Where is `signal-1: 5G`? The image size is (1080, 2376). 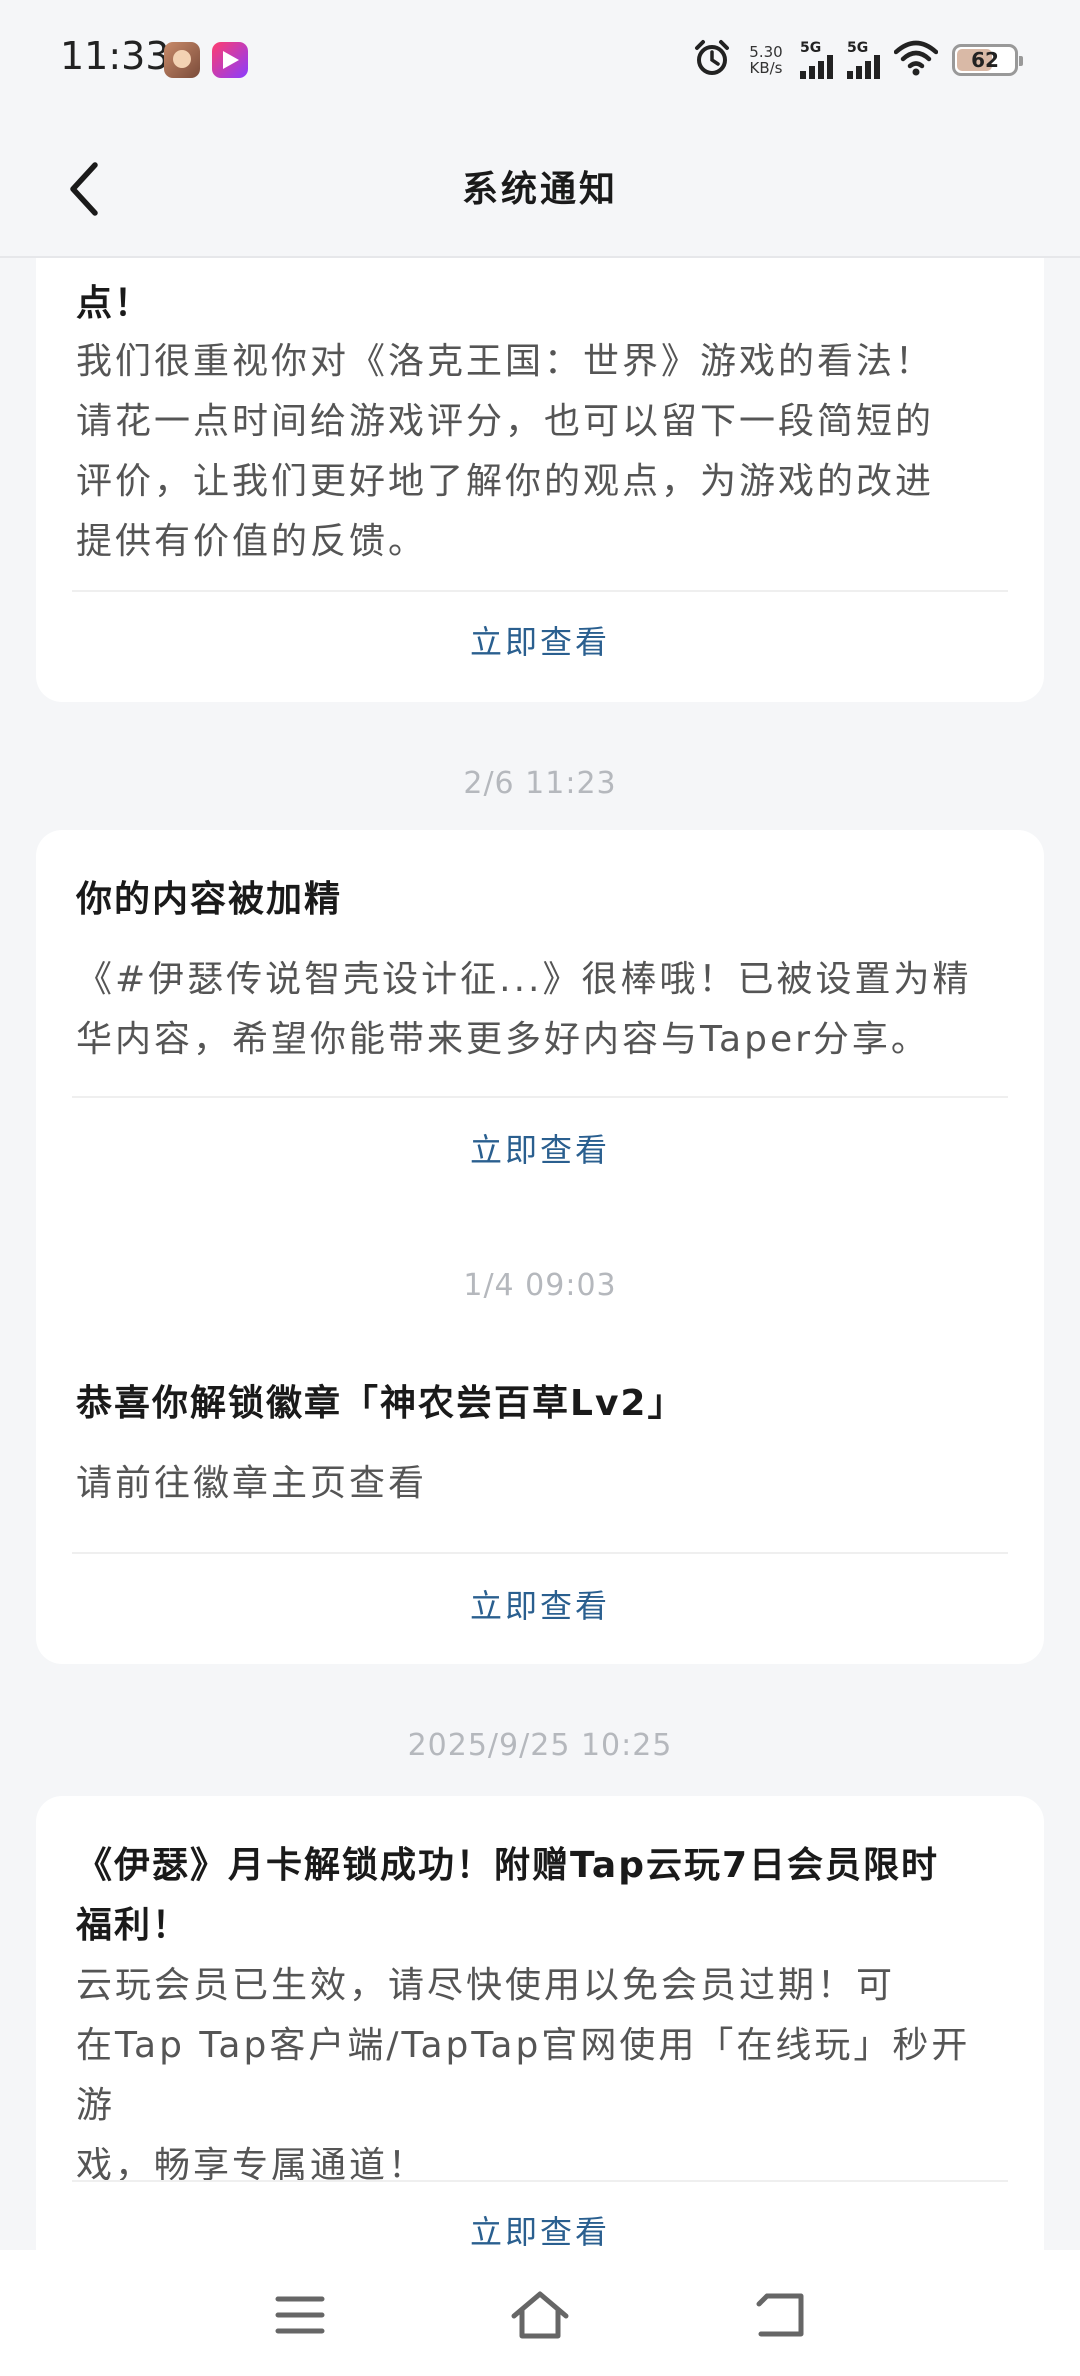 signal-1: 5G is located at coordinates (816, 60).